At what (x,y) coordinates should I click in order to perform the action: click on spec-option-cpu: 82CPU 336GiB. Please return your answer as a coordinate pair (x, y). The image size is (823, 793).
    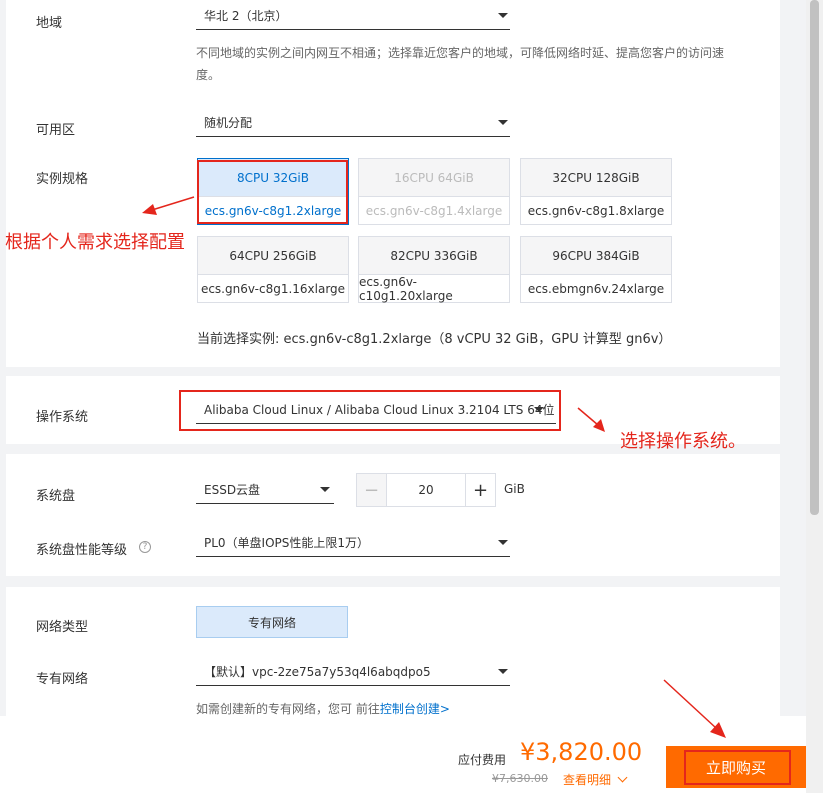
    Looking at the image, I should click on (434, 256).